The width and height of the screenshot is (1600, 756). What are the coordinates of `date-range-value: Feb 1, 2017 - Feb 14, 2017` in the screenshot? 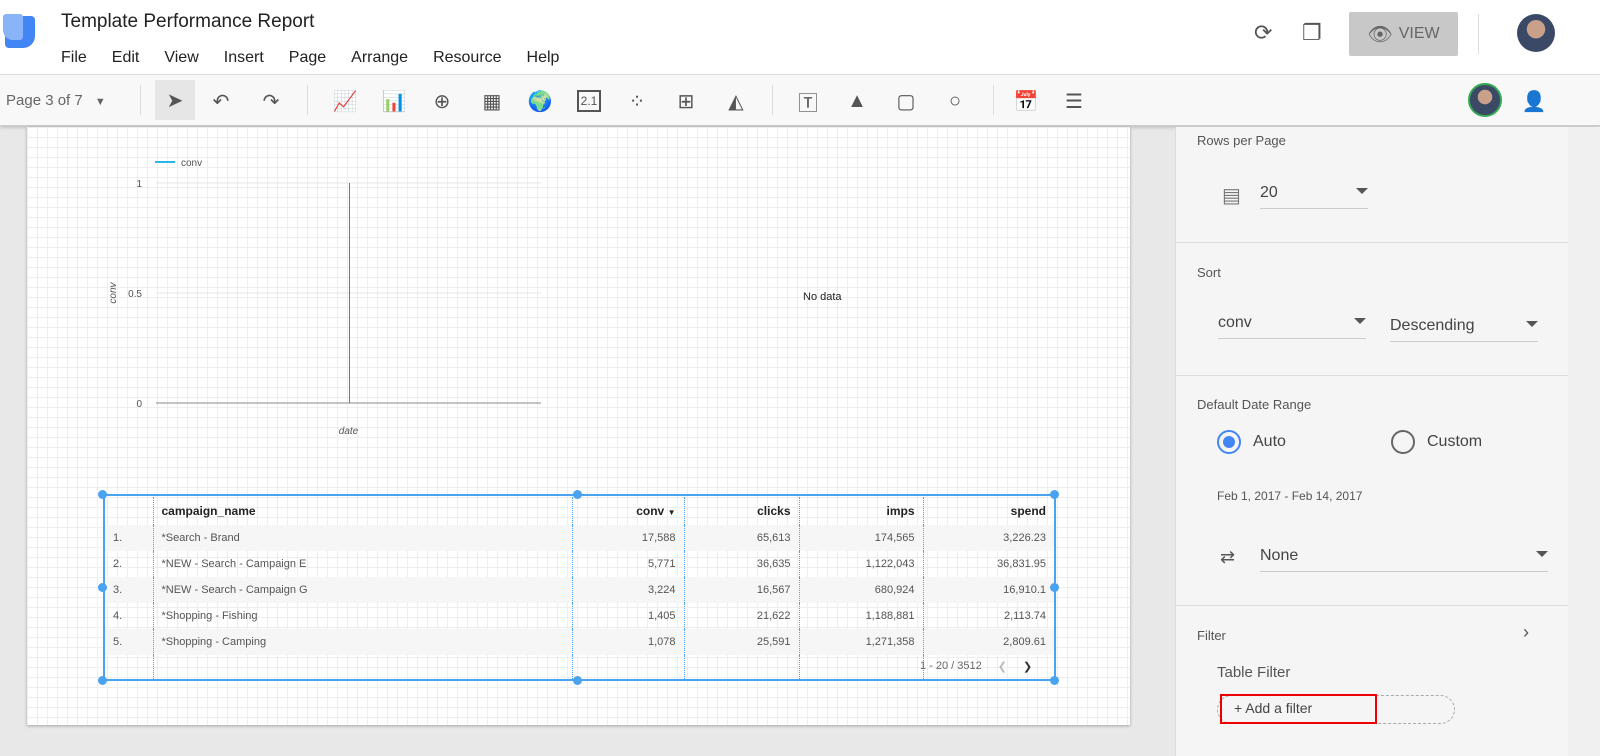 It's located at (1290, 496).